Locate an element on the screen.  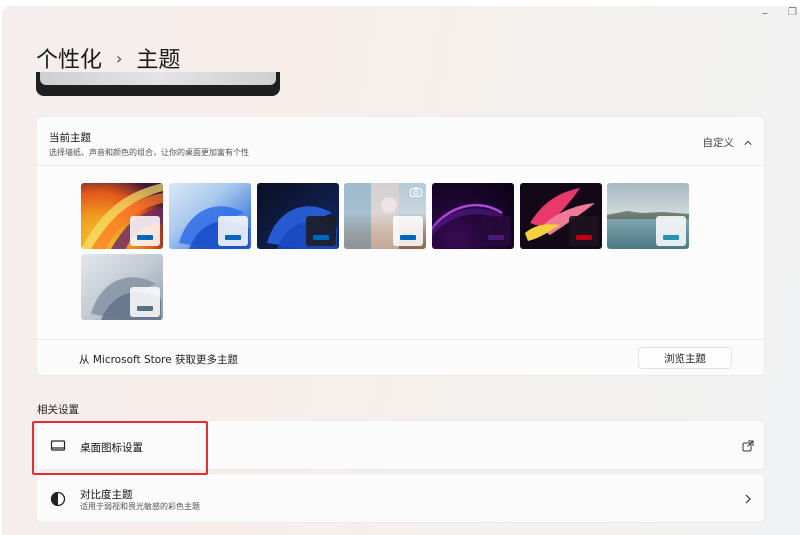
store-row: 从 Microsoft Store 获取更多主题 浏览主题 is located at coordinates (400, 358).